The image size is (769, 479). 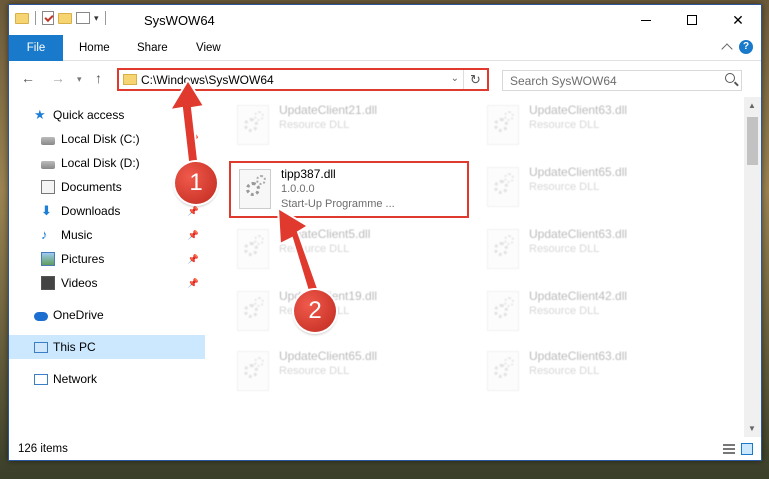 I want to click on annotation-badge-2: 2, so click(x=315, y=311).